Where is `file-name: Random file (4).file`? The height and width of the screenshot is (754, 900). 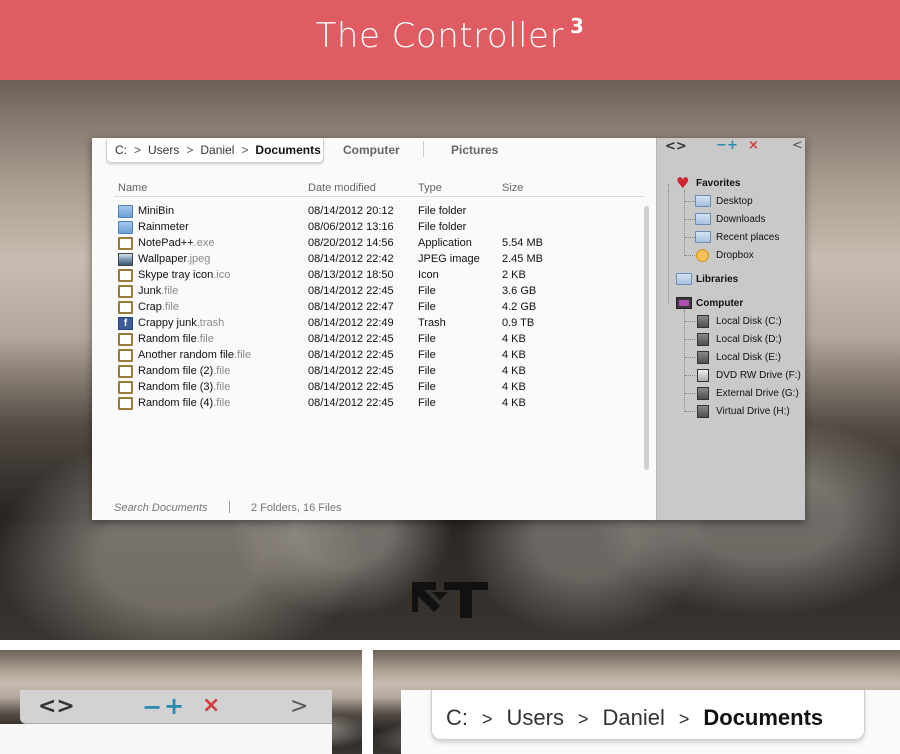
file-name: Random file (4).file is located at coordinates (184, 403).